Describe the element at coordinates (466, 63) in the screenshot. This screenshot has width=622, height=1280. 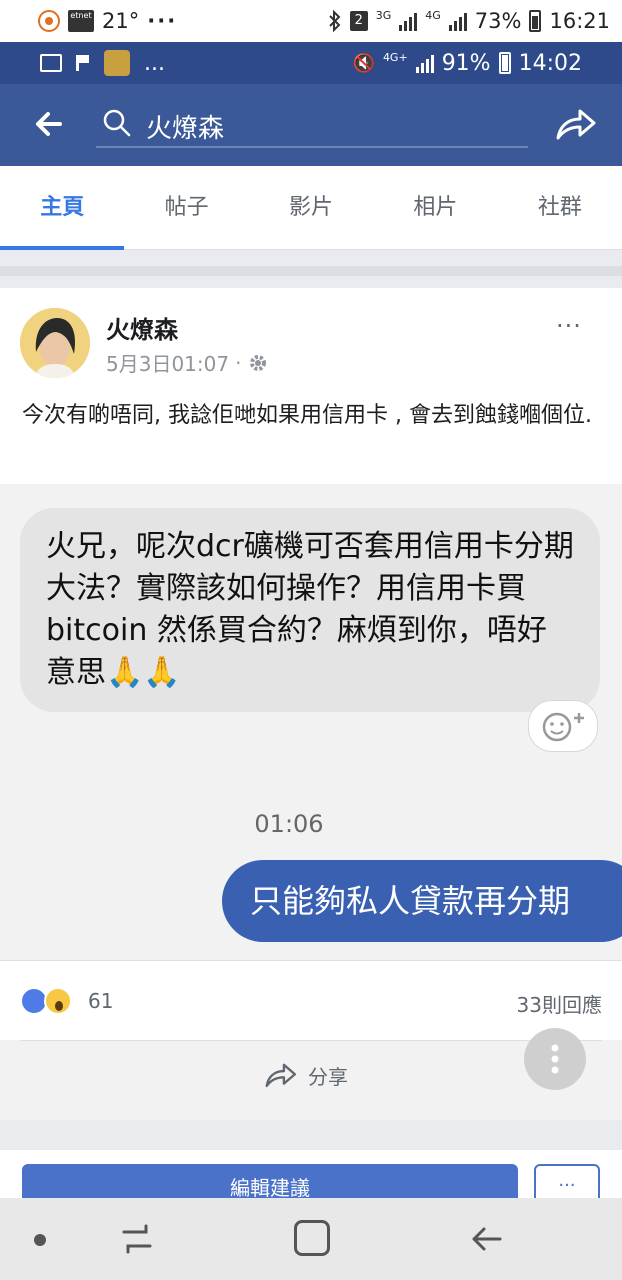
I see `battery-percent-inner: 91%` at that location.